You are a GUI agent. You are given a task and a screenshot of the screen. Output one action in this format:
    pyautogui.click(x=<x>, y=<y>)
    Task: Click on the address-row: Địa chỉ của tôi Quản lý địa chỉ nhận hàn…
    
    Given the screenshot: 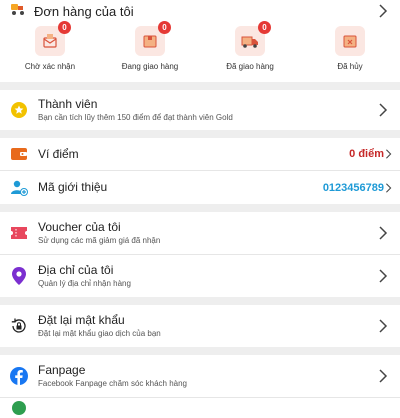 What is the action you would take?
    pyautogui.click(x=200, y=276)
    